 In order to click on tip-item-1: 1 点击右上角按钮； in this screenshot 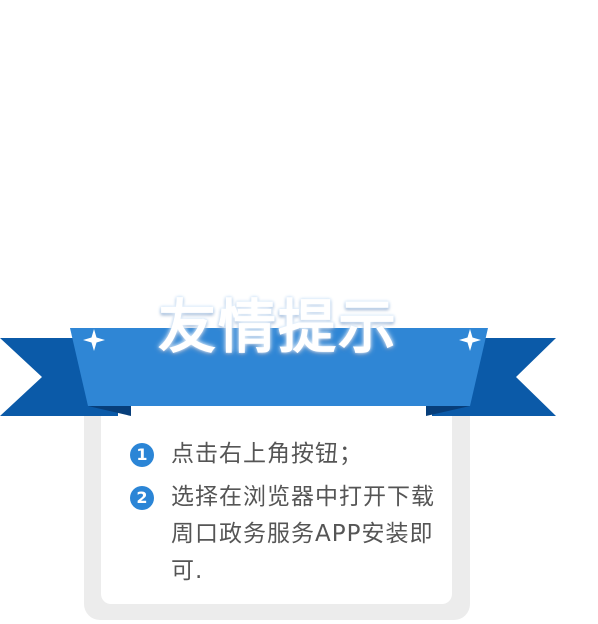, I will do `click(285, 454)`.